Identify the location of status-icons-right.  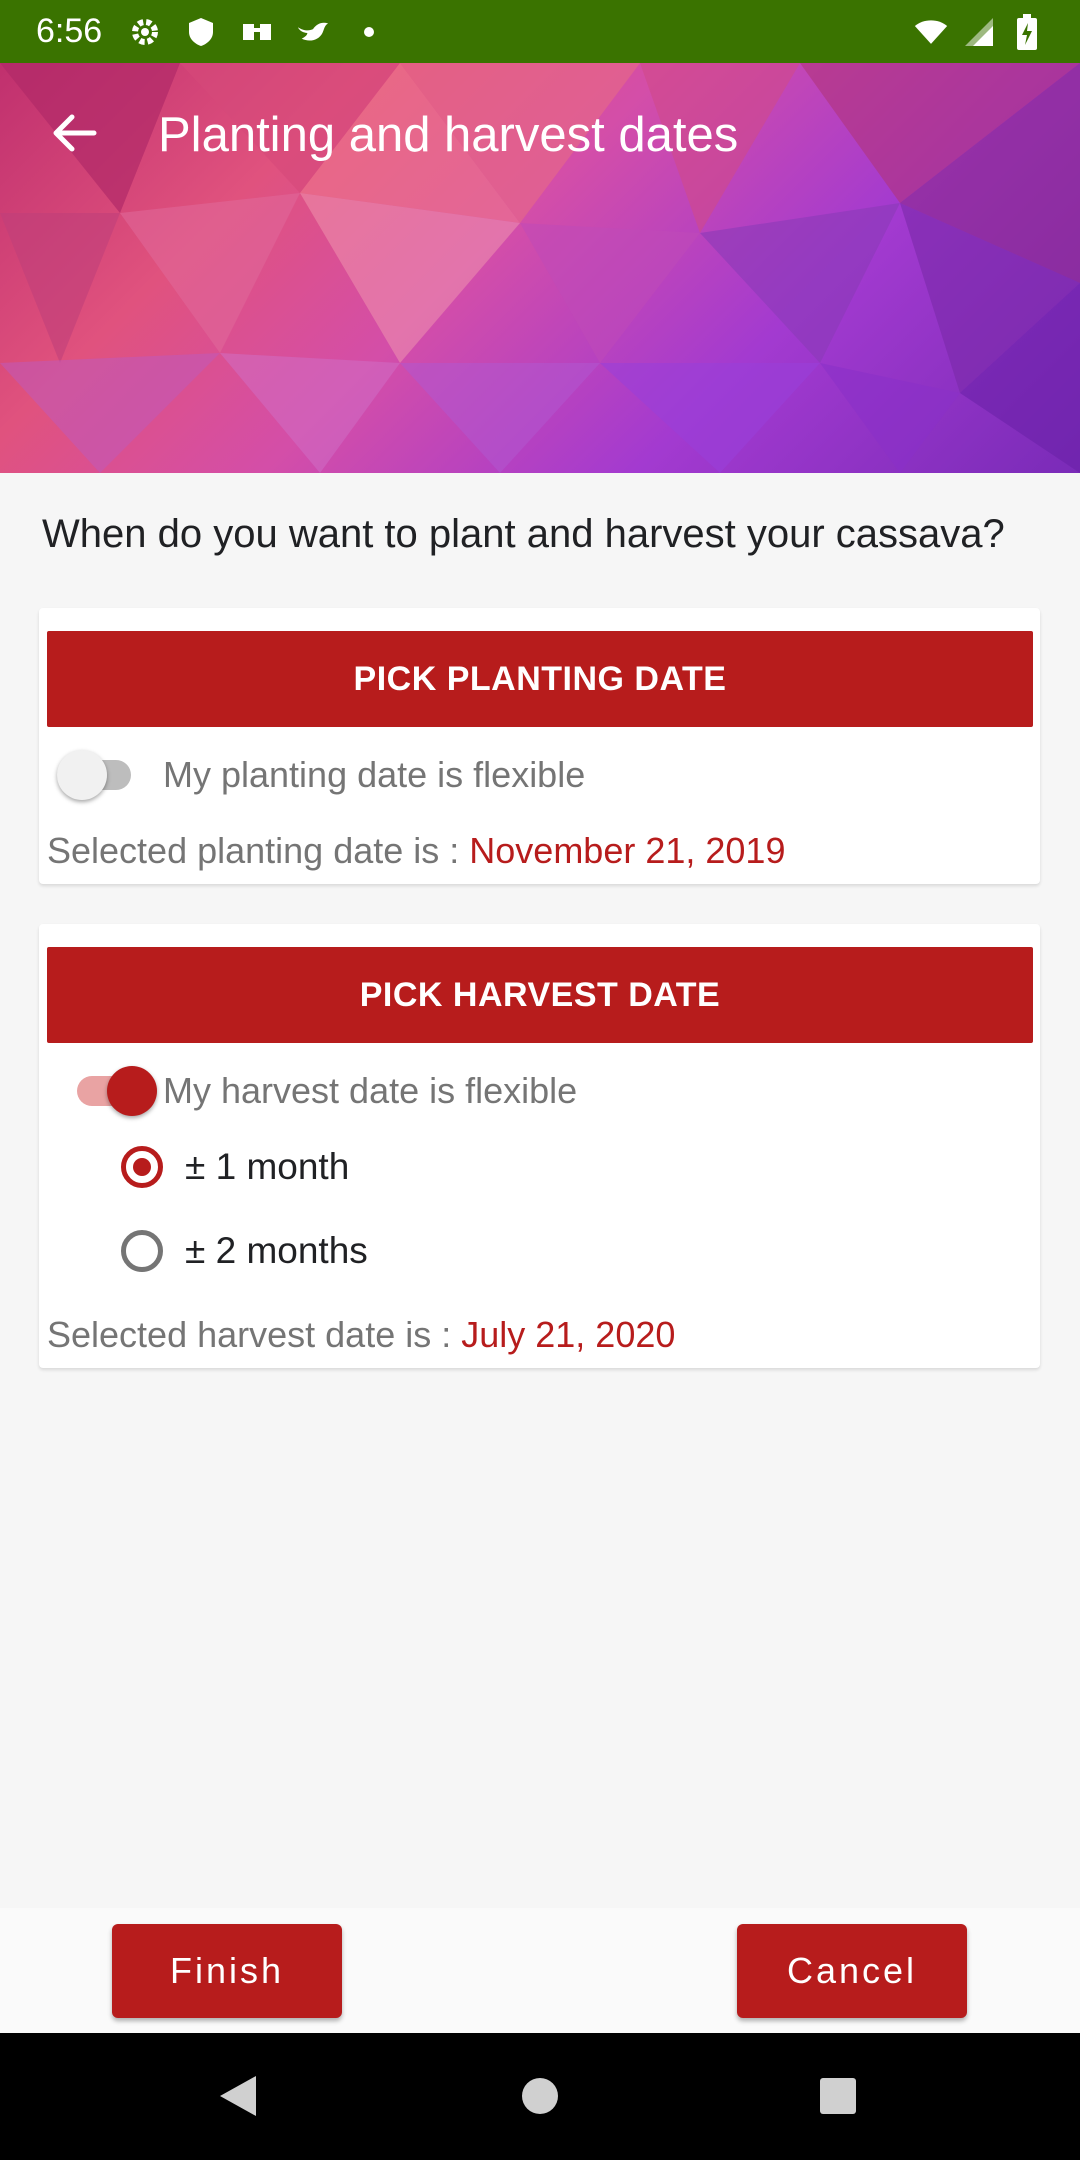
(979, 31).